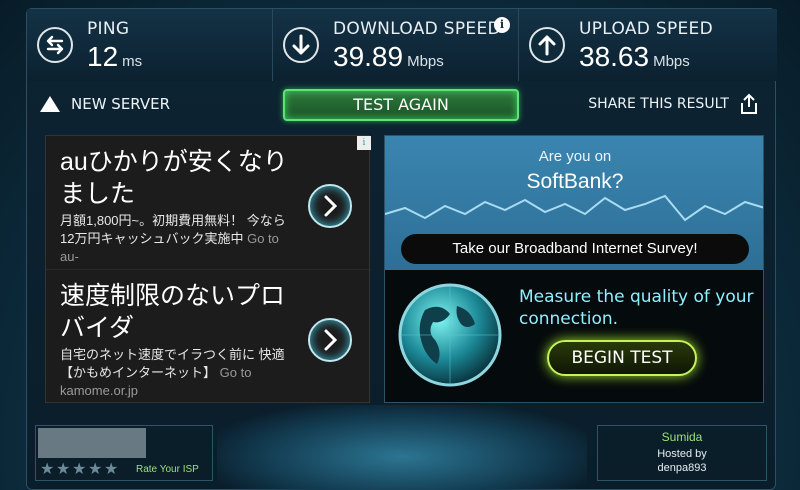 This screenshot has width=800, height=490. What do you see at coordinates (121, 104) in the screenshot?
I see `new-server-label: NEW SERVER` at bounding box center [121, 104].